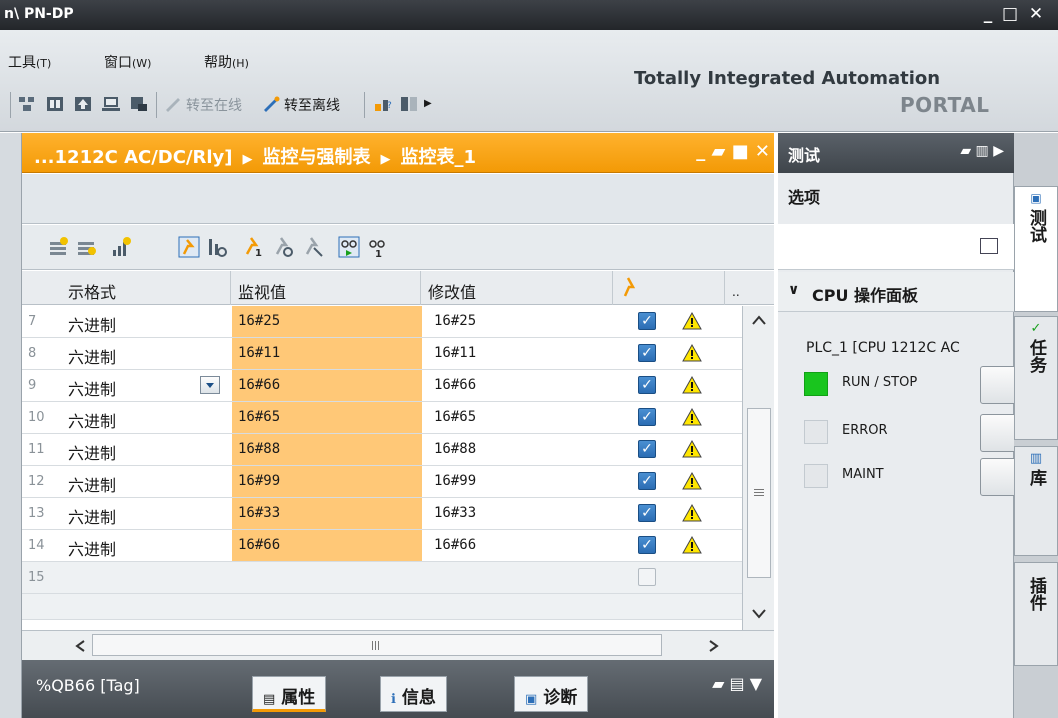 The width and height of the screenshot is (1058, 718). What do you see at coordinates (55, 104) in the screenshot?
I see `download-icon` at bounding box center [55, 104].